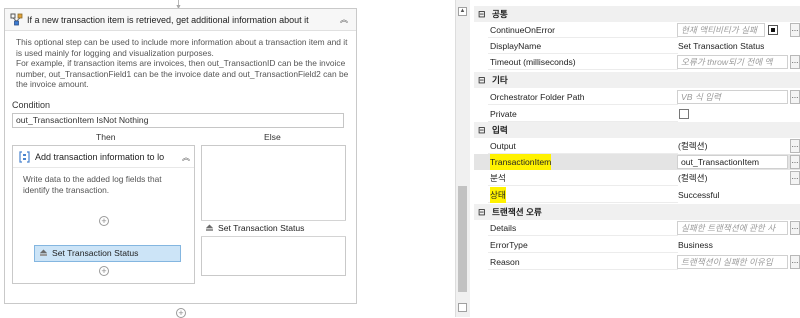 Image resolution: width=800 pixels, height=318 pixels. Describe the element at coordinates (503, 114) in the screenshot. I see `property-name: Private` at that location.